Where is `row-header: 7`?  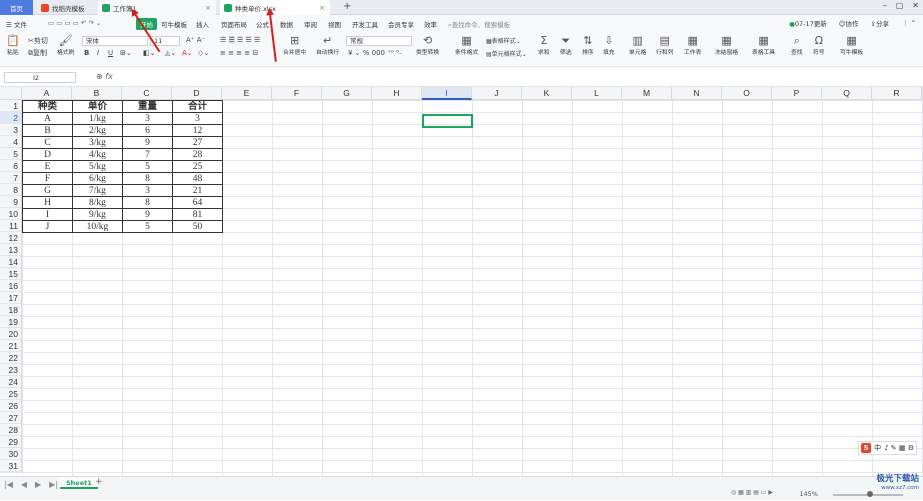
row-header: 7 is located at coordinates (11, 178).